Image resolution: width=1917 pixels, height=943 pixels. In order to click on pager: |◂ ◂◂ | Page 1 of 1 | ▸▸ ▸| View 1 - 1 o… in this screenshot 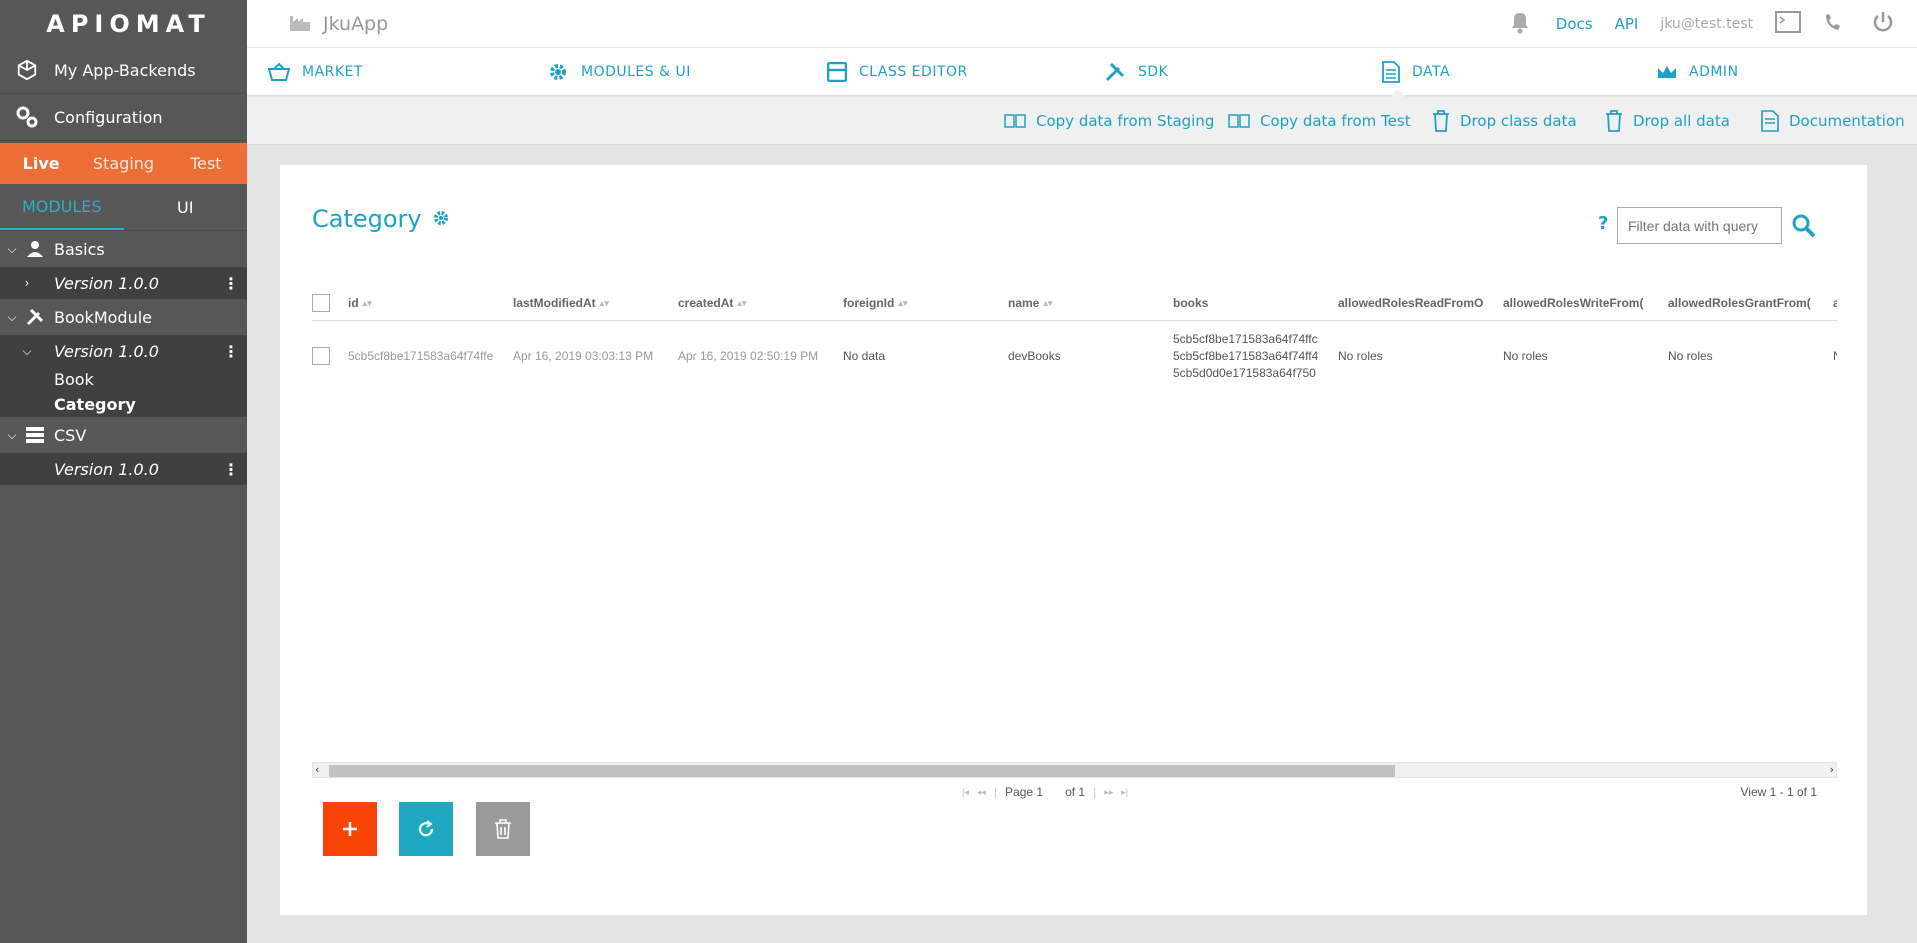, I will do `click(1389, 792)`.